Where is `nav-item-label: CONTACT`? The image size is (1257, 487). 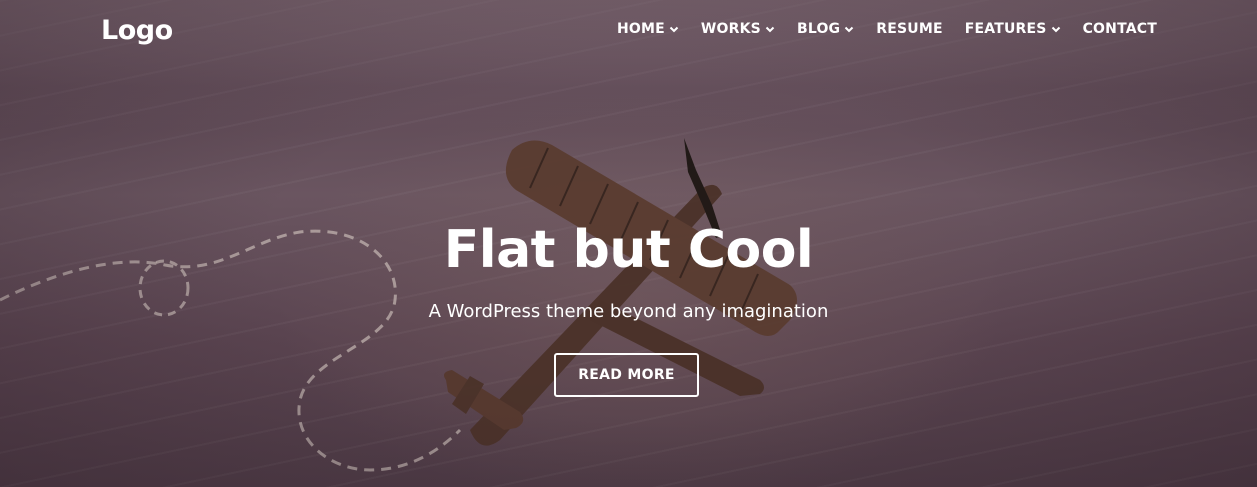 nav-item-label: CONTACT is located at coordinates (1119, 29).